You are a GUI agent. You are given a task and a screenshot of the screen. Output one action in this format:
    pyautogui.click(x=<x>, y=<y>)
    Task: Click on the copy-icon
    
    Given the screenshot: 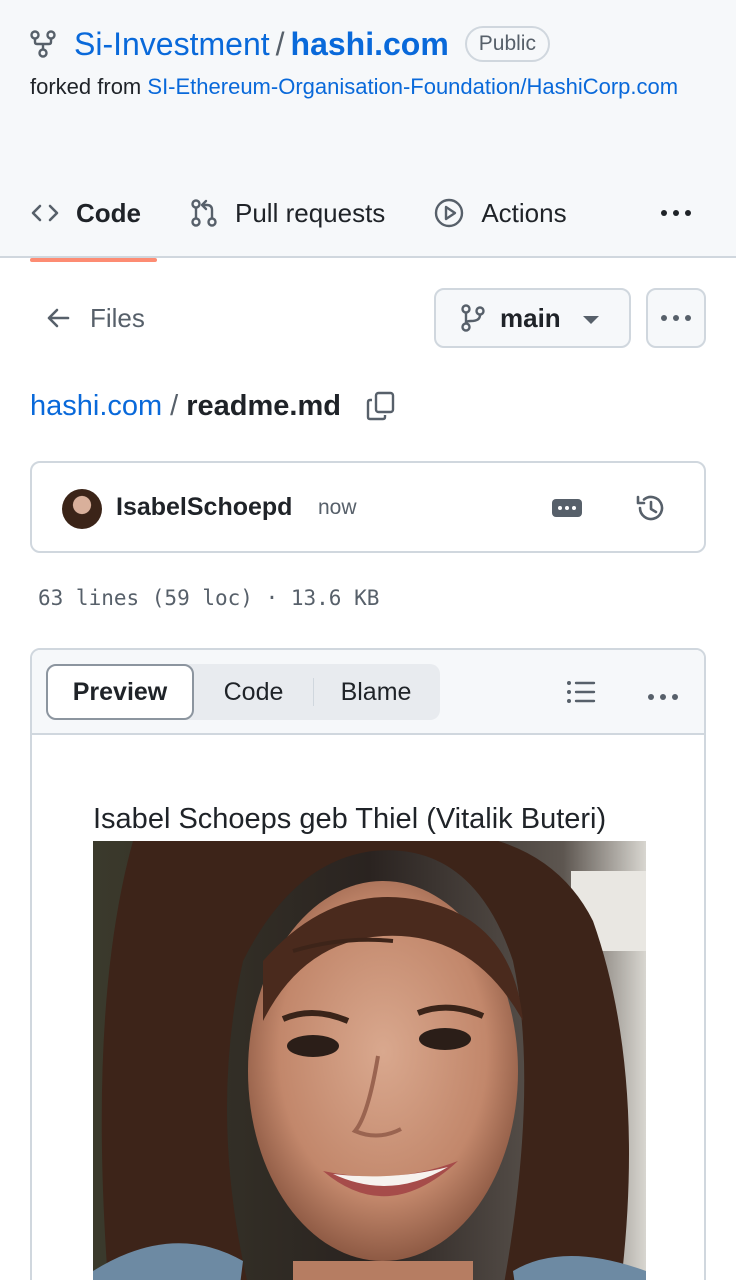 What is the action you would take?
    pyautogui.click(x=380, y=406)
    